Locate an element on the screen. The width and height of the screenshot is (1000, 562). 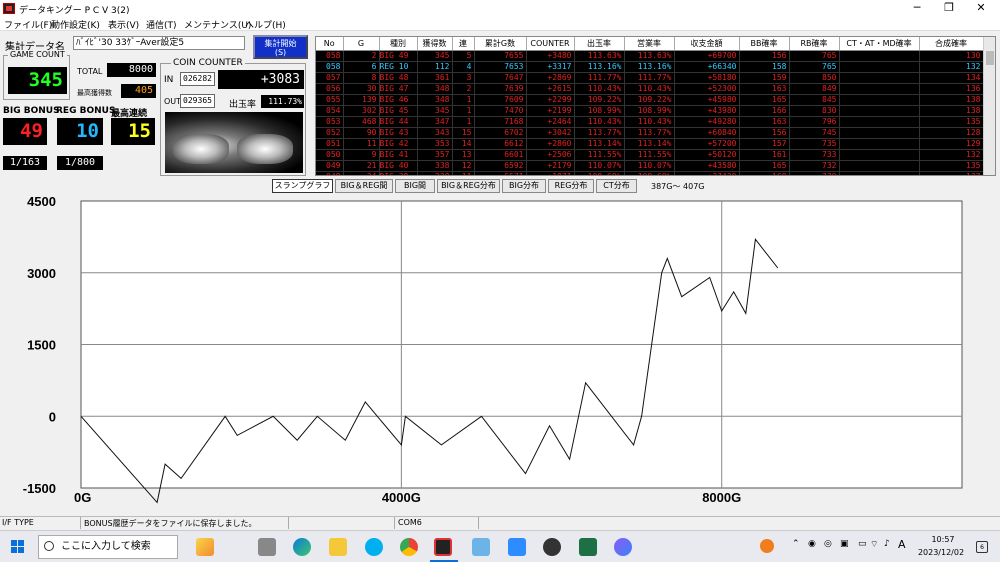
table-cell: 168 is located at coordinates (764, 173).